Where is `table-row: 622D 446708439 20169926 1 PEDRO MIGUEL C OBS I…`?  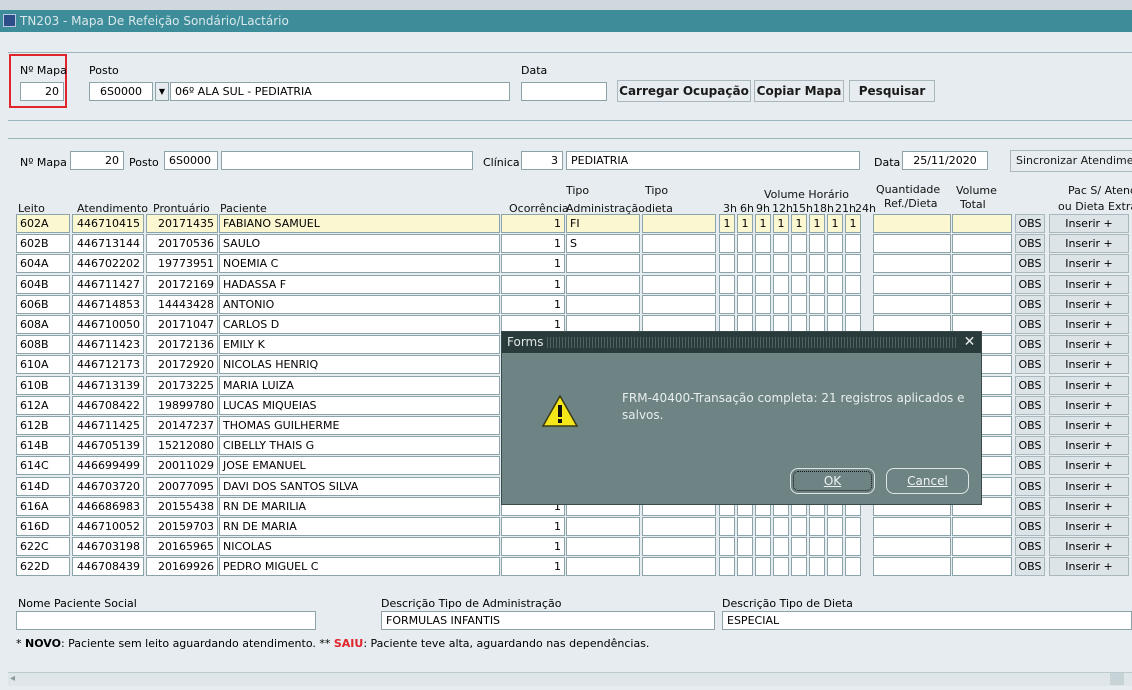 table-row: 622D 446708439 20169926 1 PEDRO MIGUEL C OBS I… is located at coordinates (574, 567).